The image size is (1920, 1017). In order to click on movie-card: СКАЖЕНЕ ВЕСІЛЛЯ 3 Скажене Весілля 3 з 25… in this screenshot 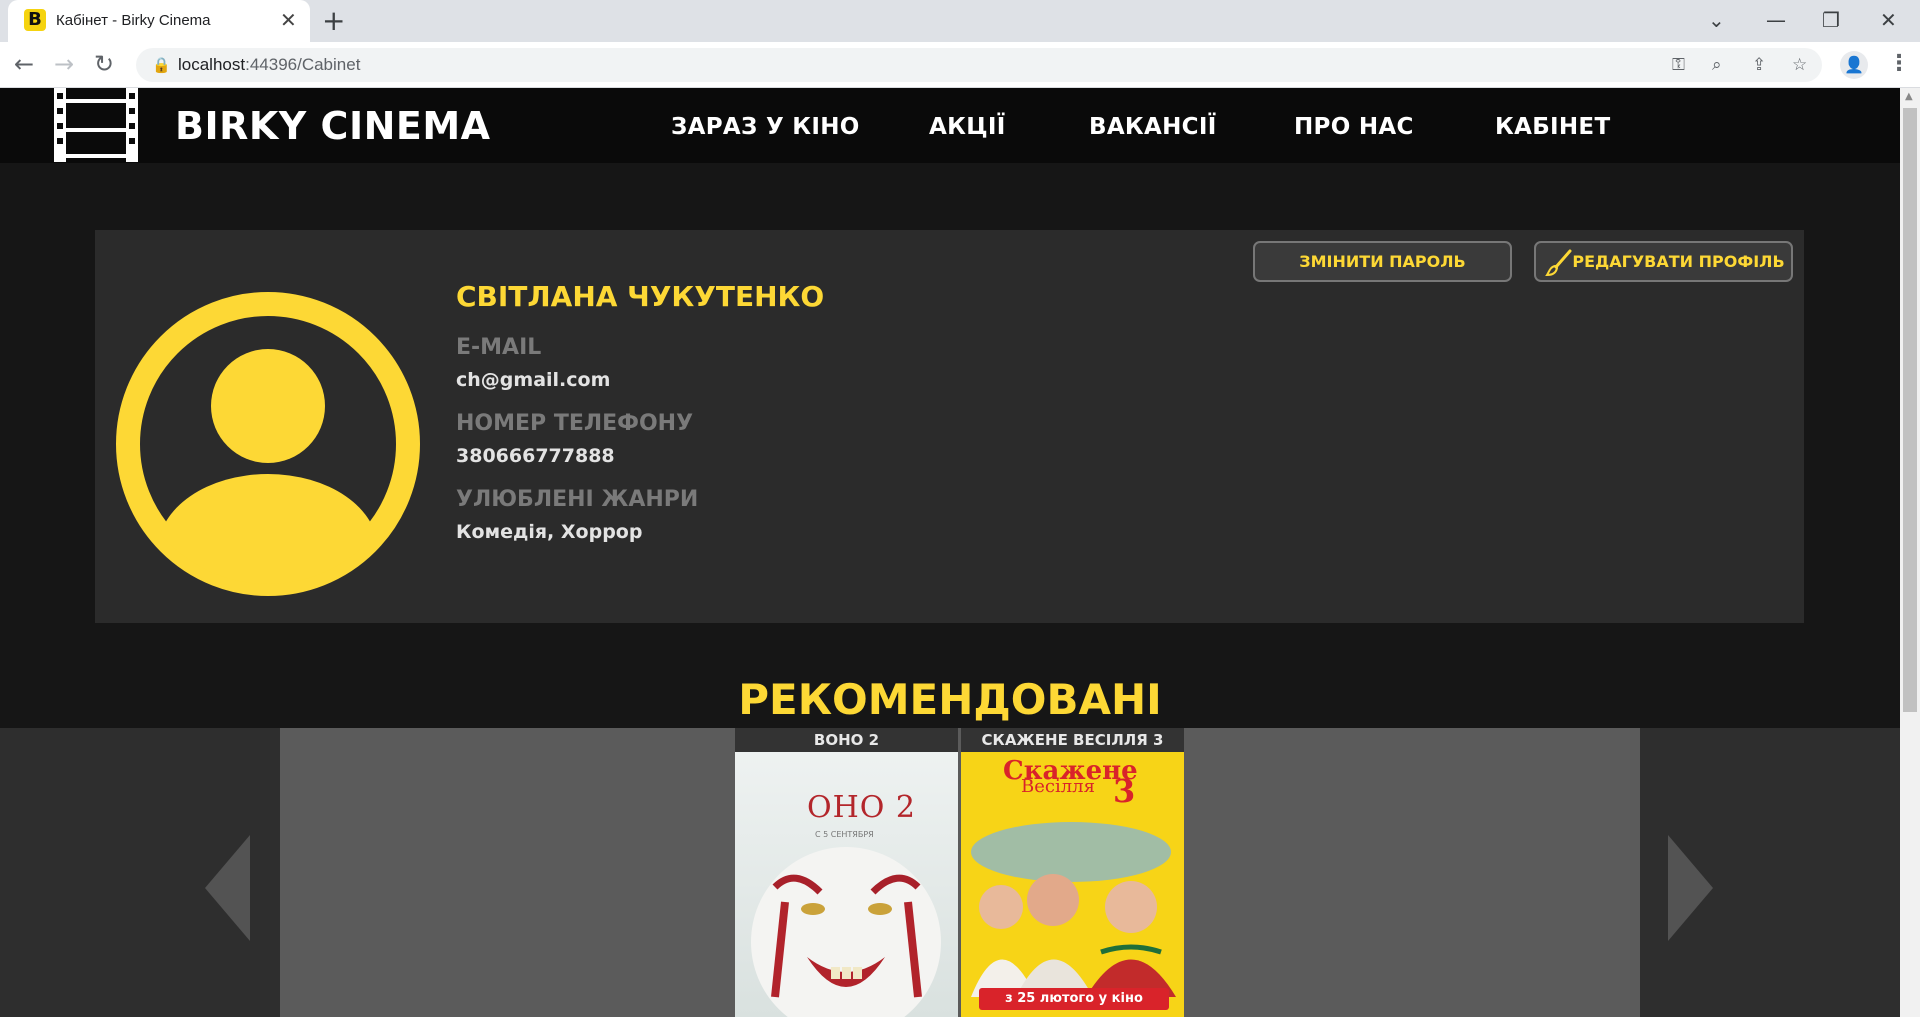, I will do `click(1072, 872)`.